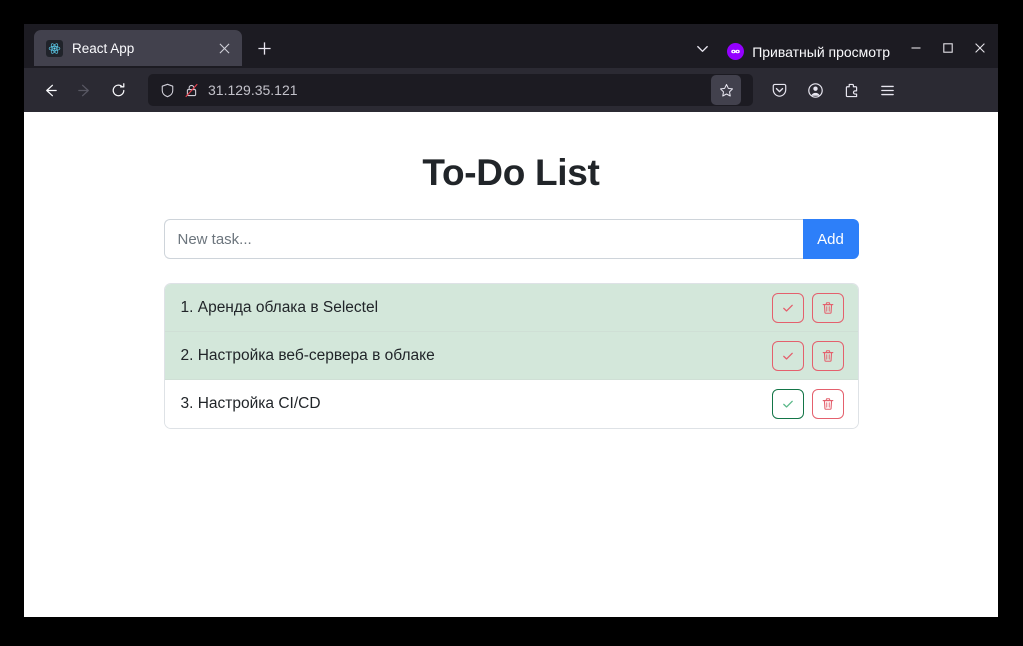 This screenshot has height=646, width=1023. What do you see at coordinates (511, 46) in the screenshot?
I see `tab-strip: React App Приватный просмотр` at bounding box center [511, 46].